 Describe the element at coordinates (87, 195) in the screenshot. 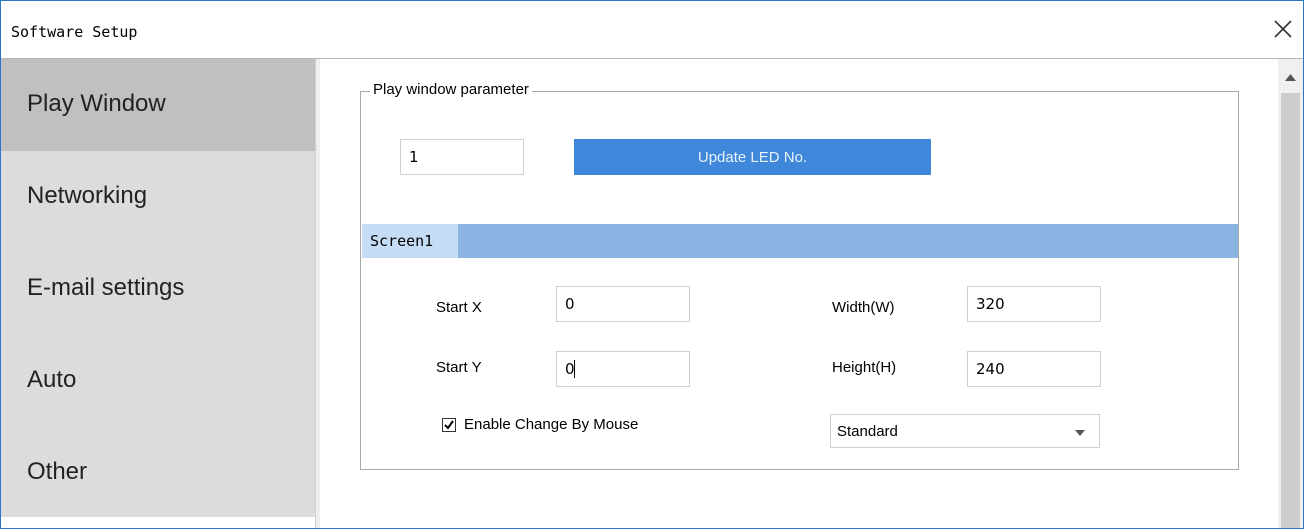

I see `sidebar-item-label: Networking` at that location.